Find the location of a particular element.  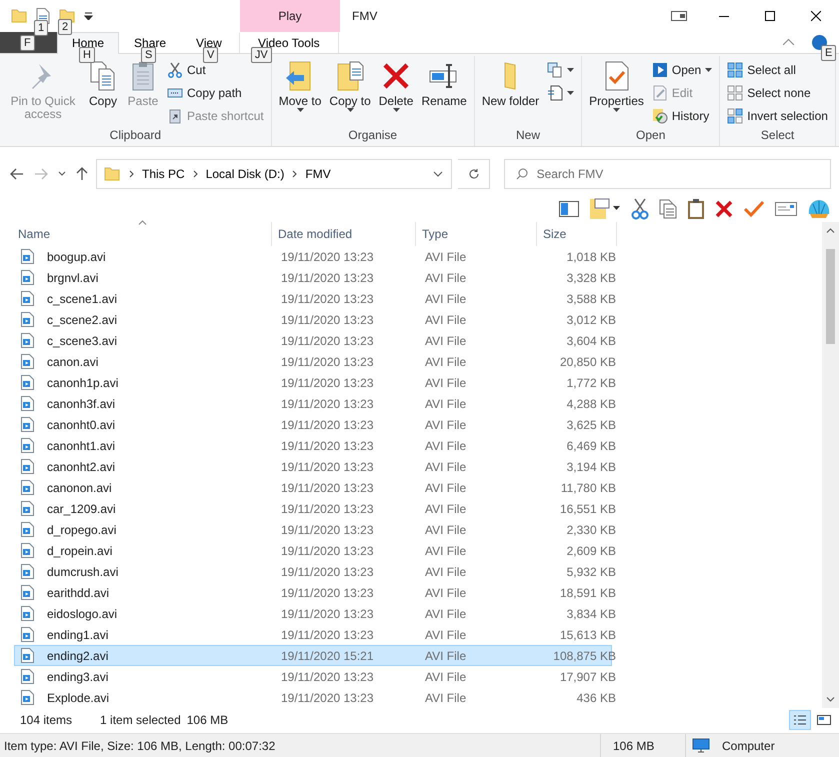

scroll-up-icon is located at coordinates (830, 231).